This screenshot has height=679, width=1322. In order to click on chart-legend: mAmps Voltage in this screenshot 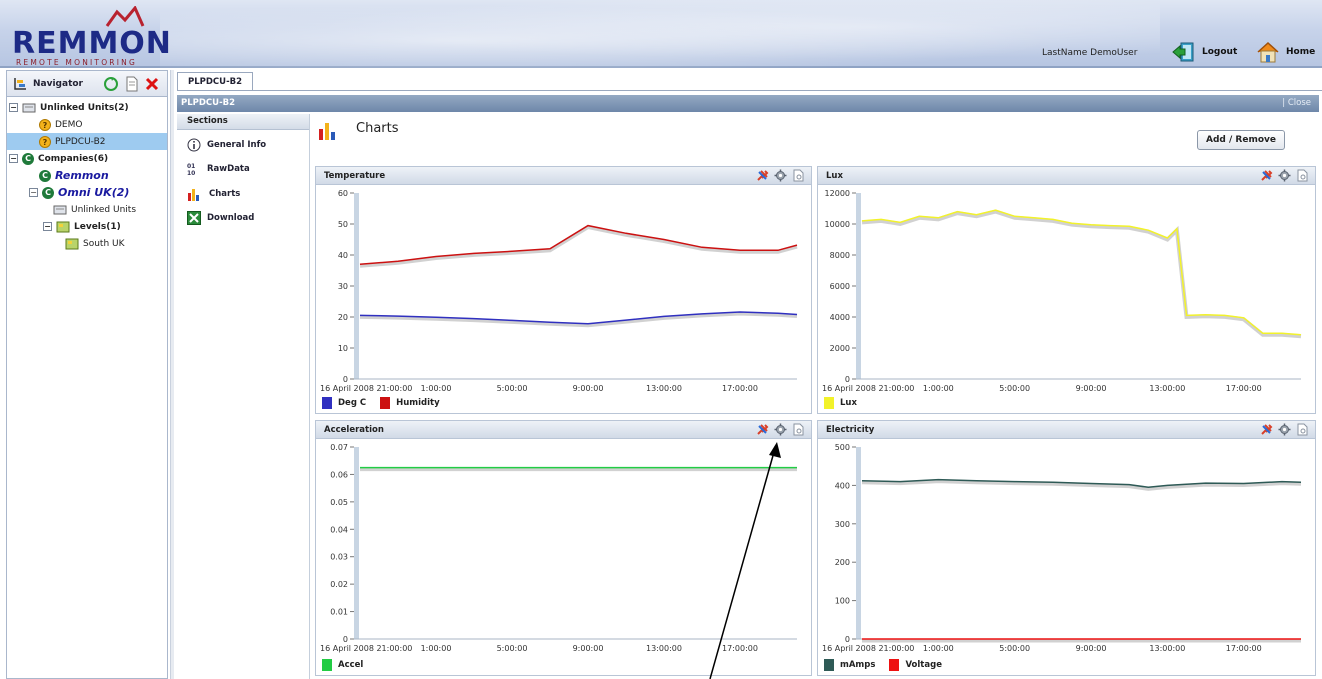, I will do `click(883, 665)`.